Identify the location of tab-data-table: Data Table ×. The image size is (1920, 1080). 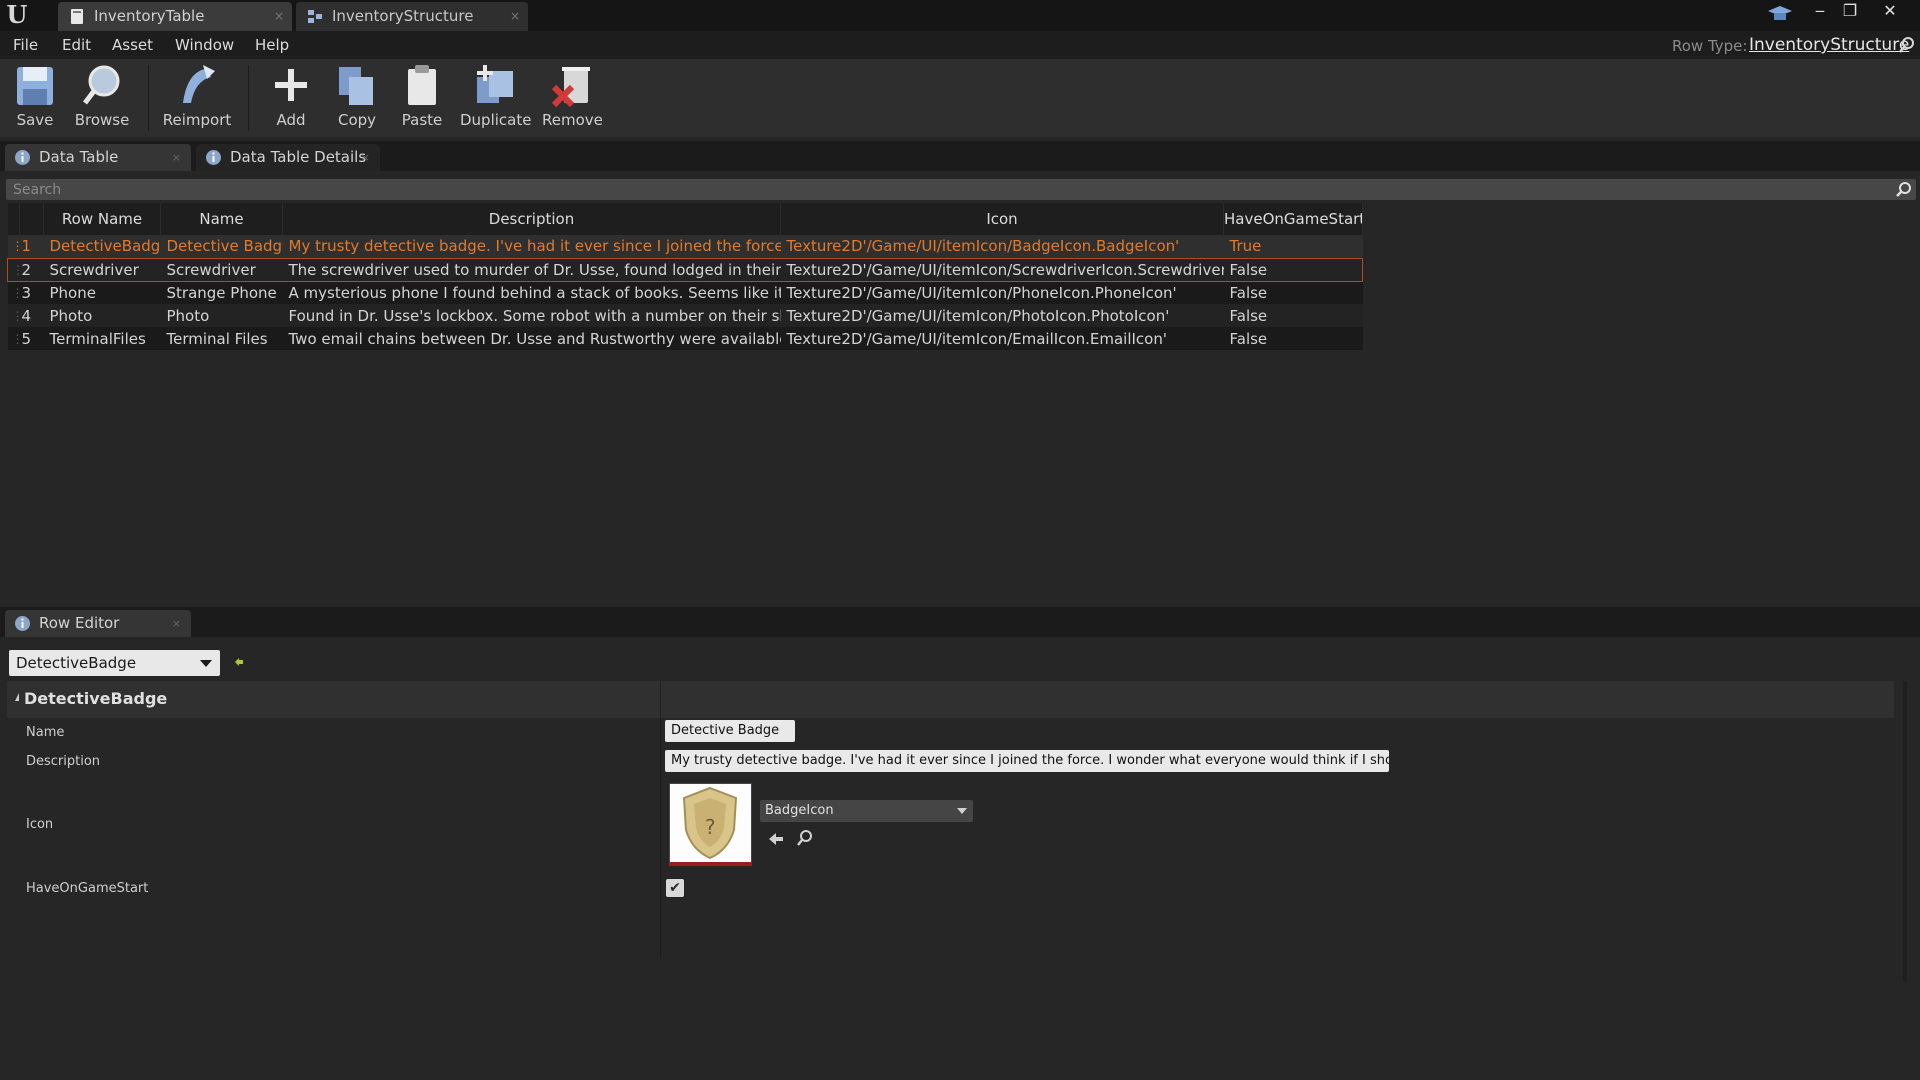
(98, 157).